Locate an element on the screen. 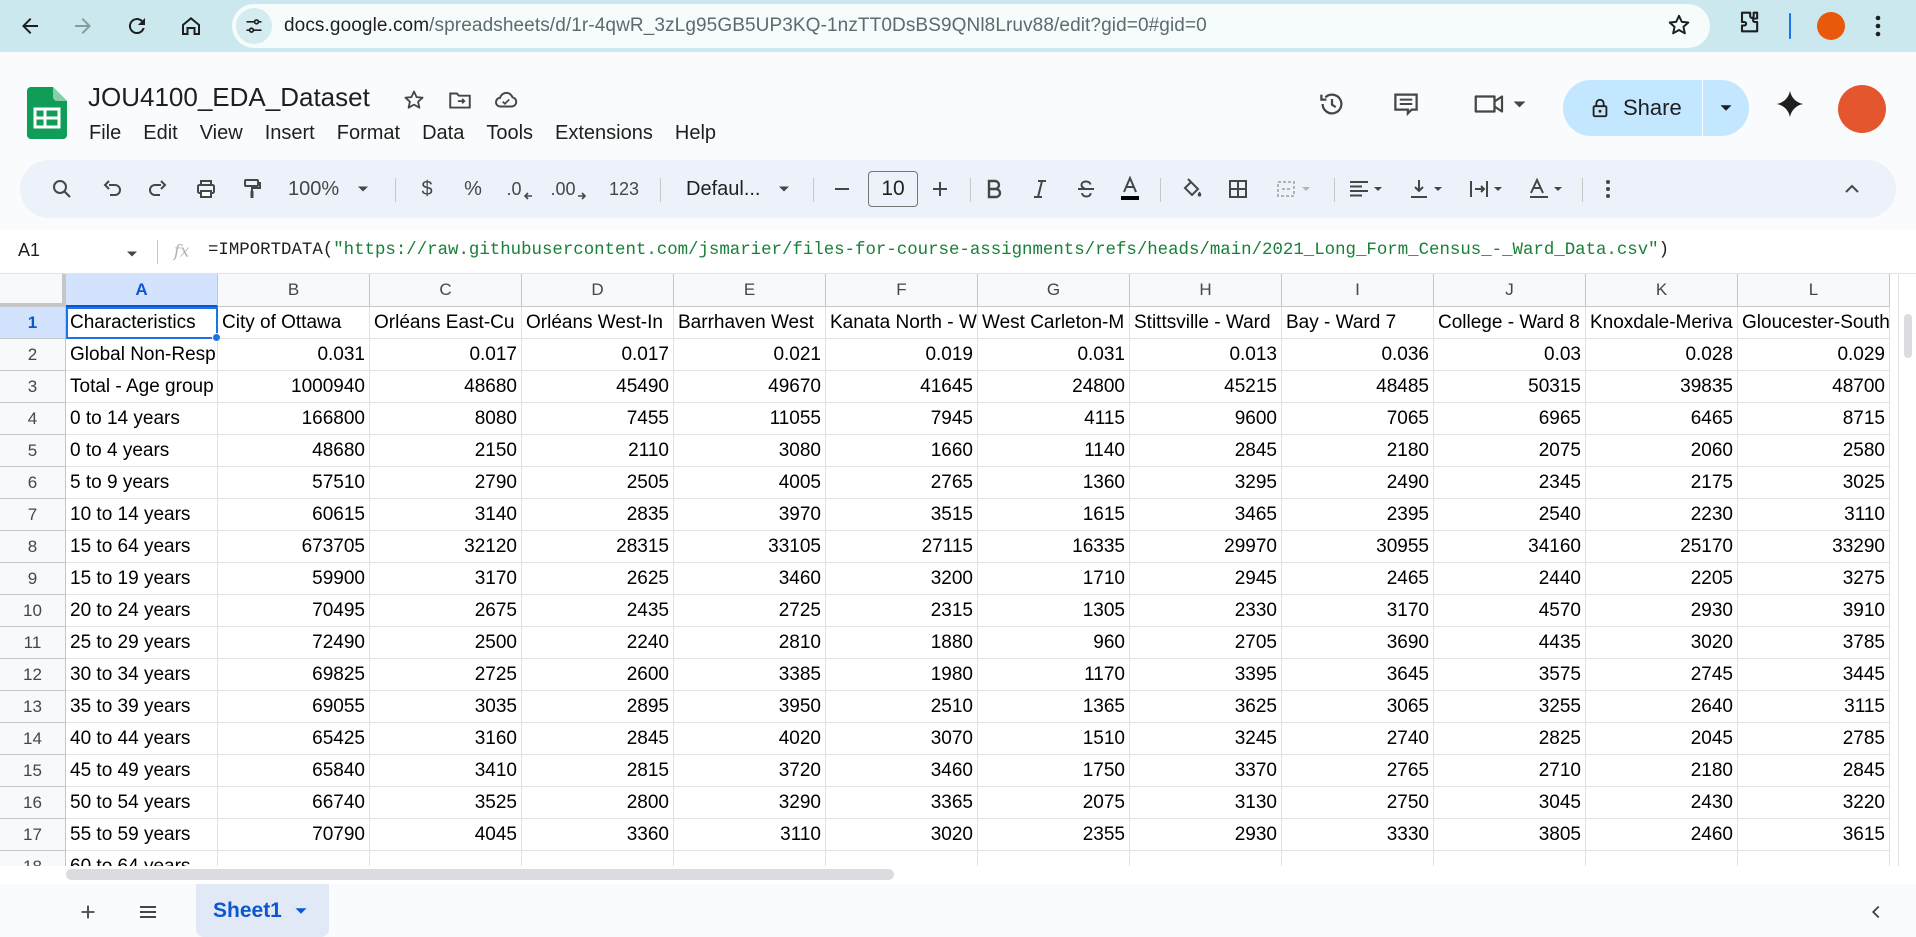  cell-j17: 3805 is located at coordinates (1510, 835).